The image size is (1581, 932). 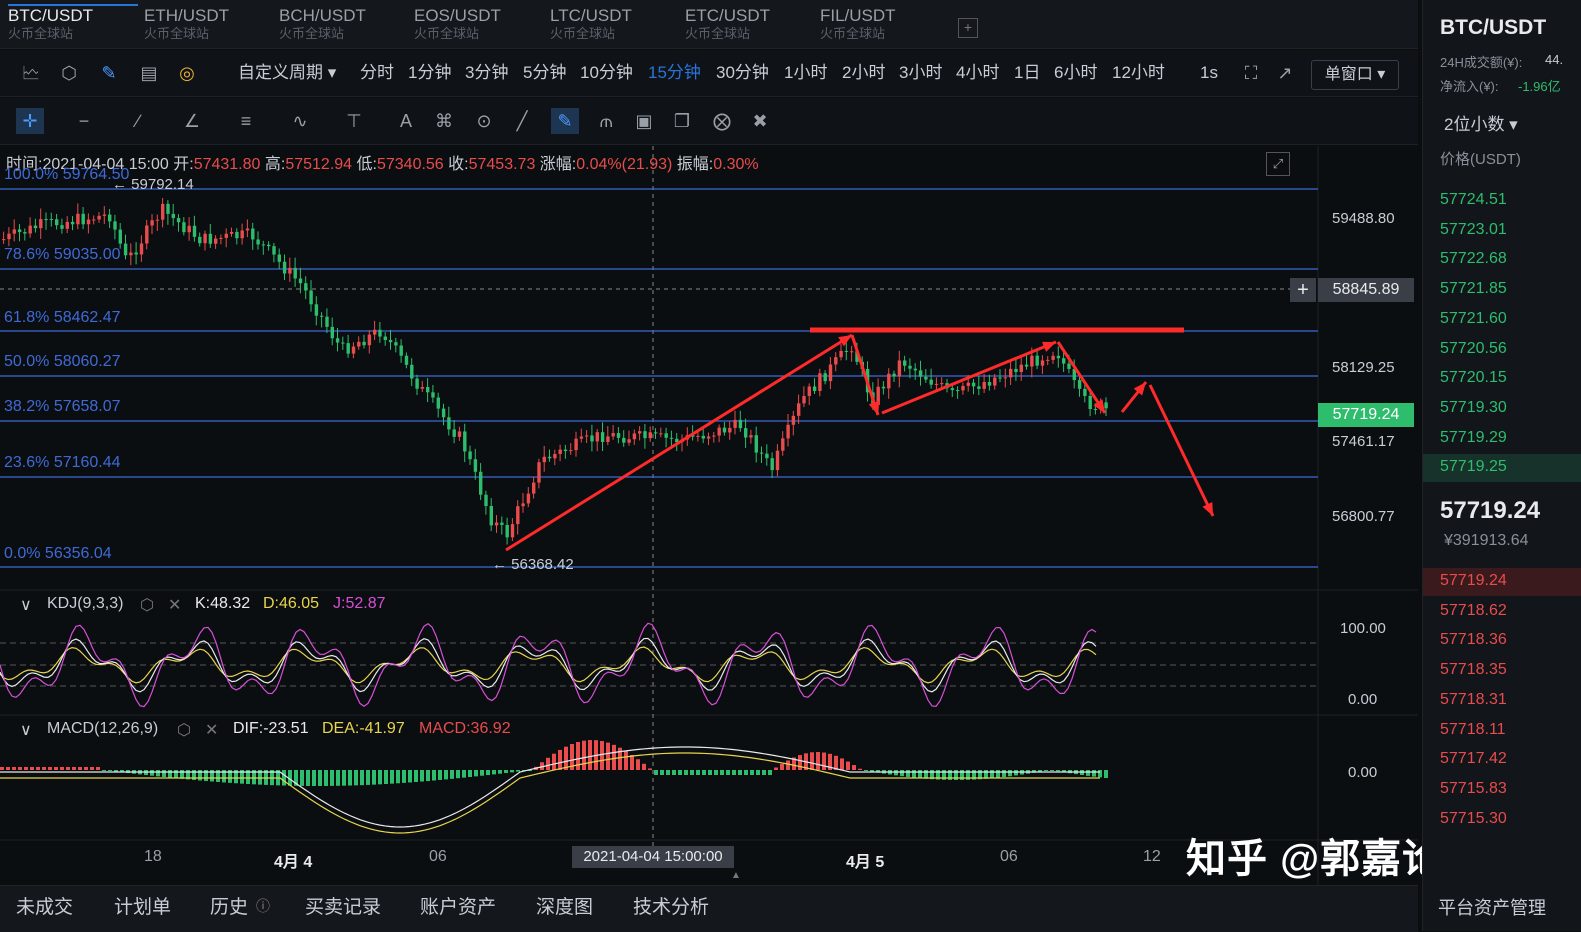 I want to click on pair-tab-ltc: LTC/USDT 火币全球站, so click(x=615, y=26).